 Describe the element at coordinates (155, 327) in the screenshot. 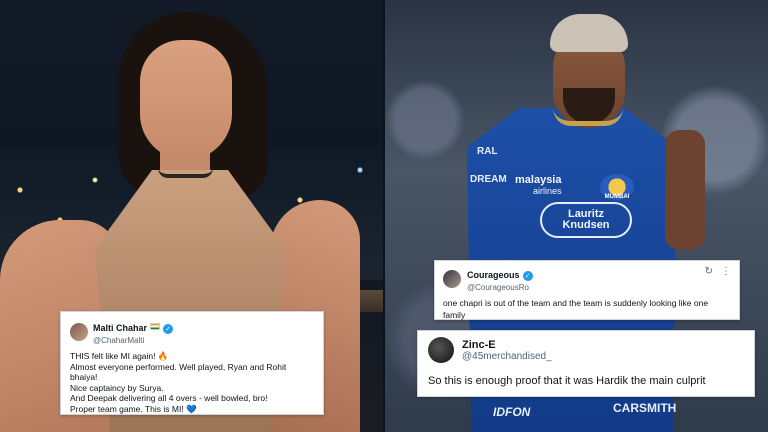

I see `india-flag-icon` at that location.